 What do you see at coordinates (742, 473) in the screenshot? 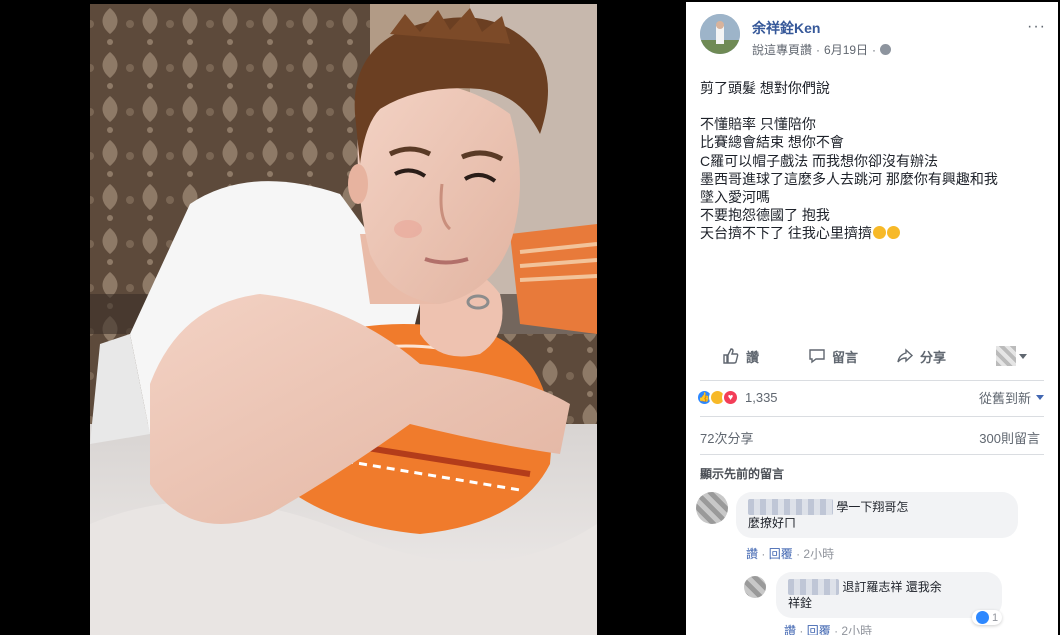
I see `show-previous-comments-link: 顯示先前的留言` at bounding box center [742, 473].